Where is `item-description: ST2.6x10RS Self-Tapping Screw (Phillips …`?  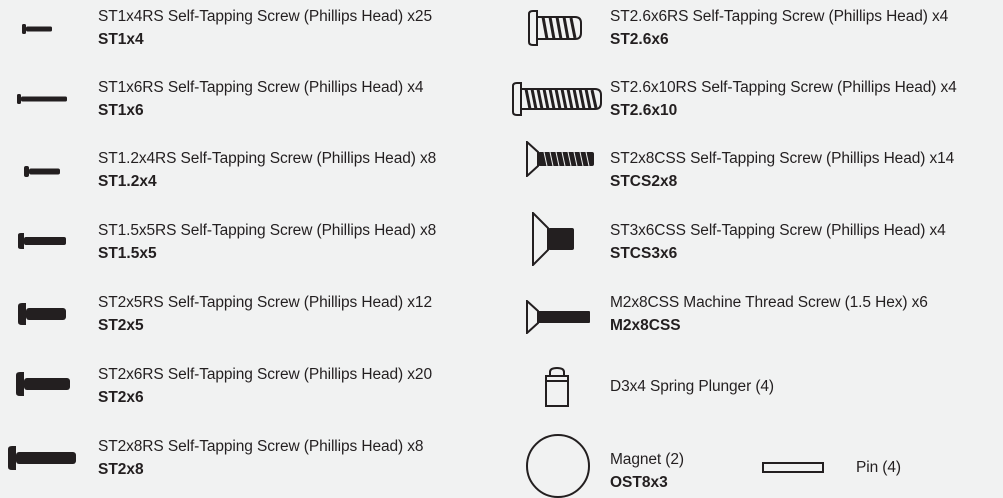
item-description: ST2.6x10RS Self-Tapping Screw (Phillips … is located at coordinates (783, 87).